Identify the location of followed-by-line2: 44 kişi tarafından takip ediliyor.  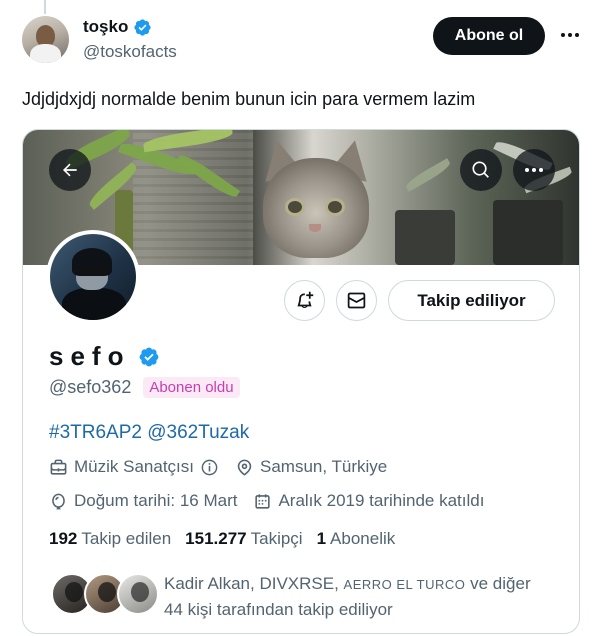
(278, 609).